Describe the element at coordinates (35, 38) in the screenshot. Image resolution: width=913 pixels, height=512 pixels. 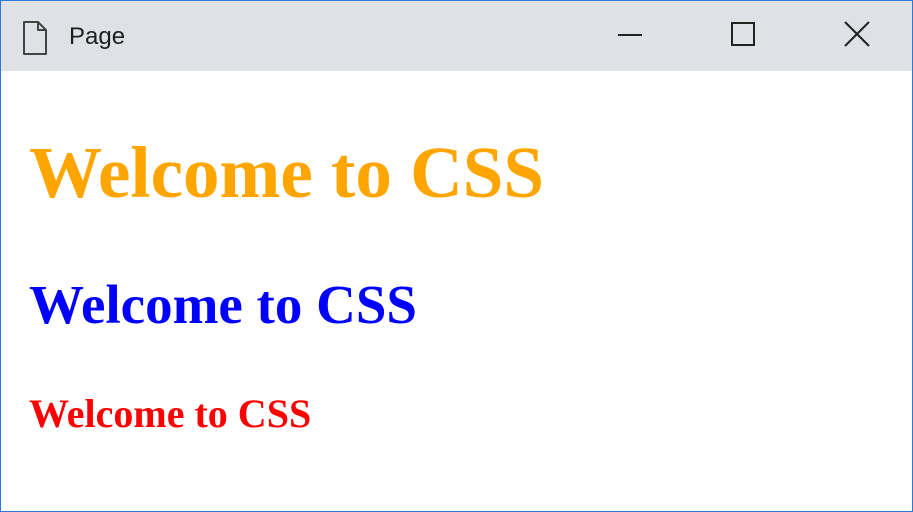
I see `page-icon` at that location.